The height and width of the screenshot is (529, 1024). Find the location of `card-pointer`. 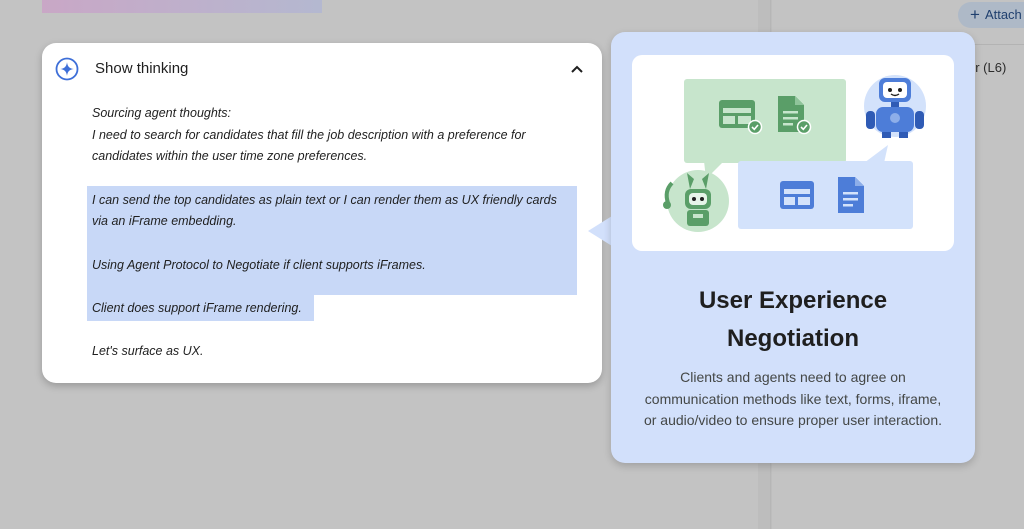

card-pointer is located at coordinates (600, 231).